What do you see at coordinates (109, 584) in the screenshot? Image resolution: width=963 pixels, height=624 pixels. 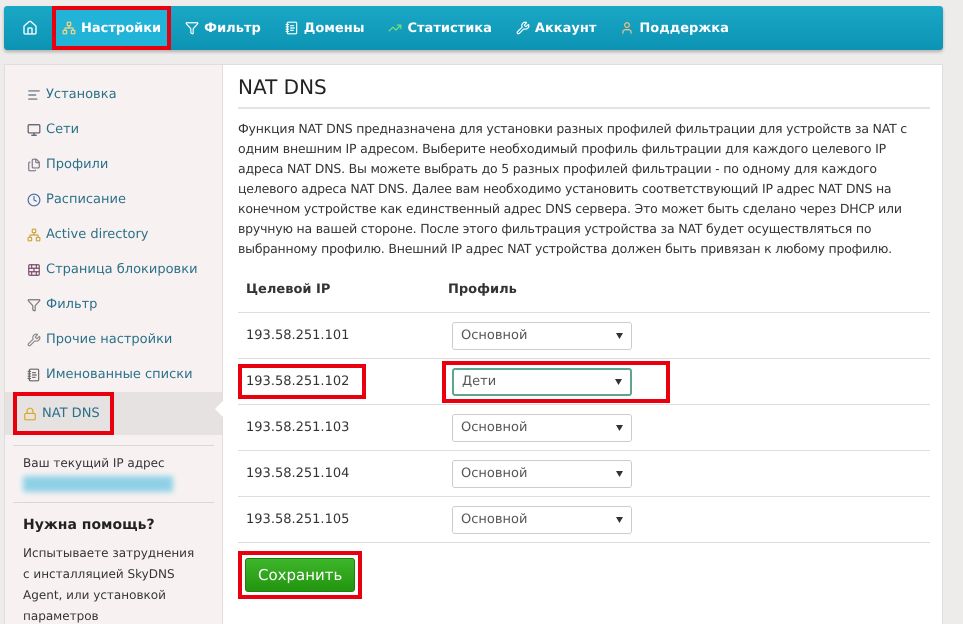 I see `help-text: Испытываете затруднения с инсталляцией SkyDNS Agent, или установкой параметров` at bounding box center [109, 584].